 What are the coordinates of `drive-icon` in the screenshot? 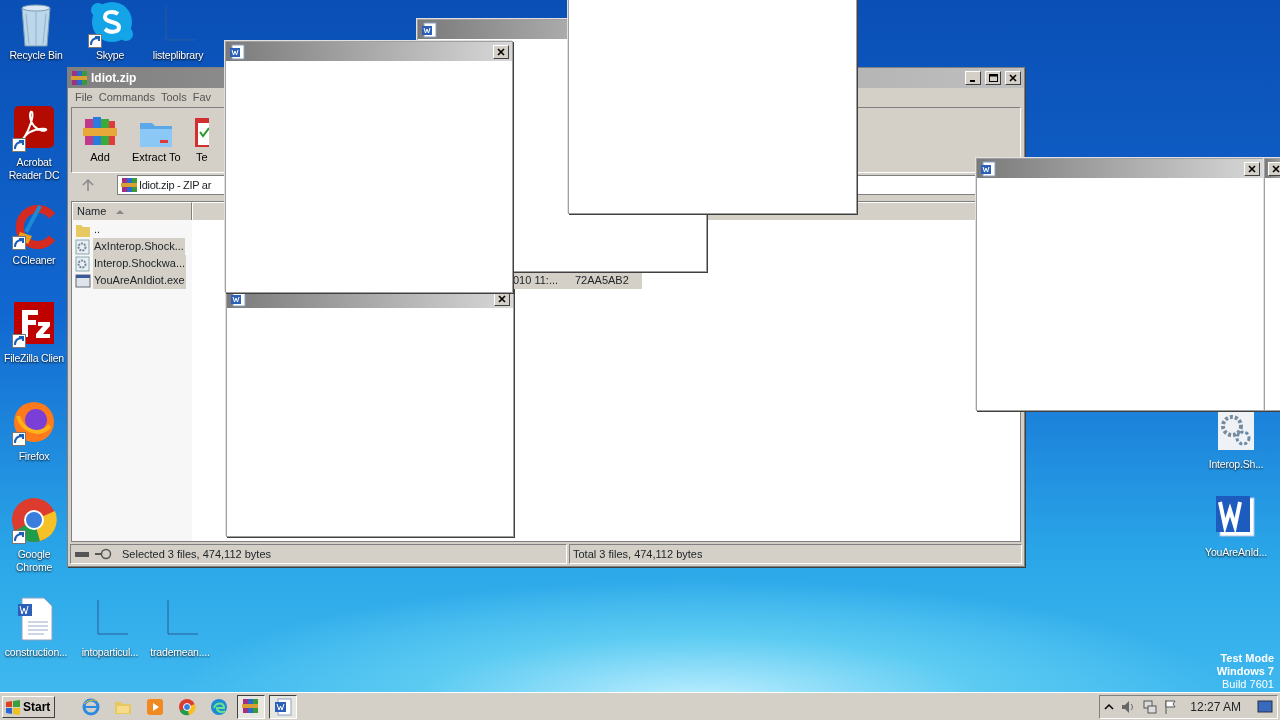 It's located at (82, 554).